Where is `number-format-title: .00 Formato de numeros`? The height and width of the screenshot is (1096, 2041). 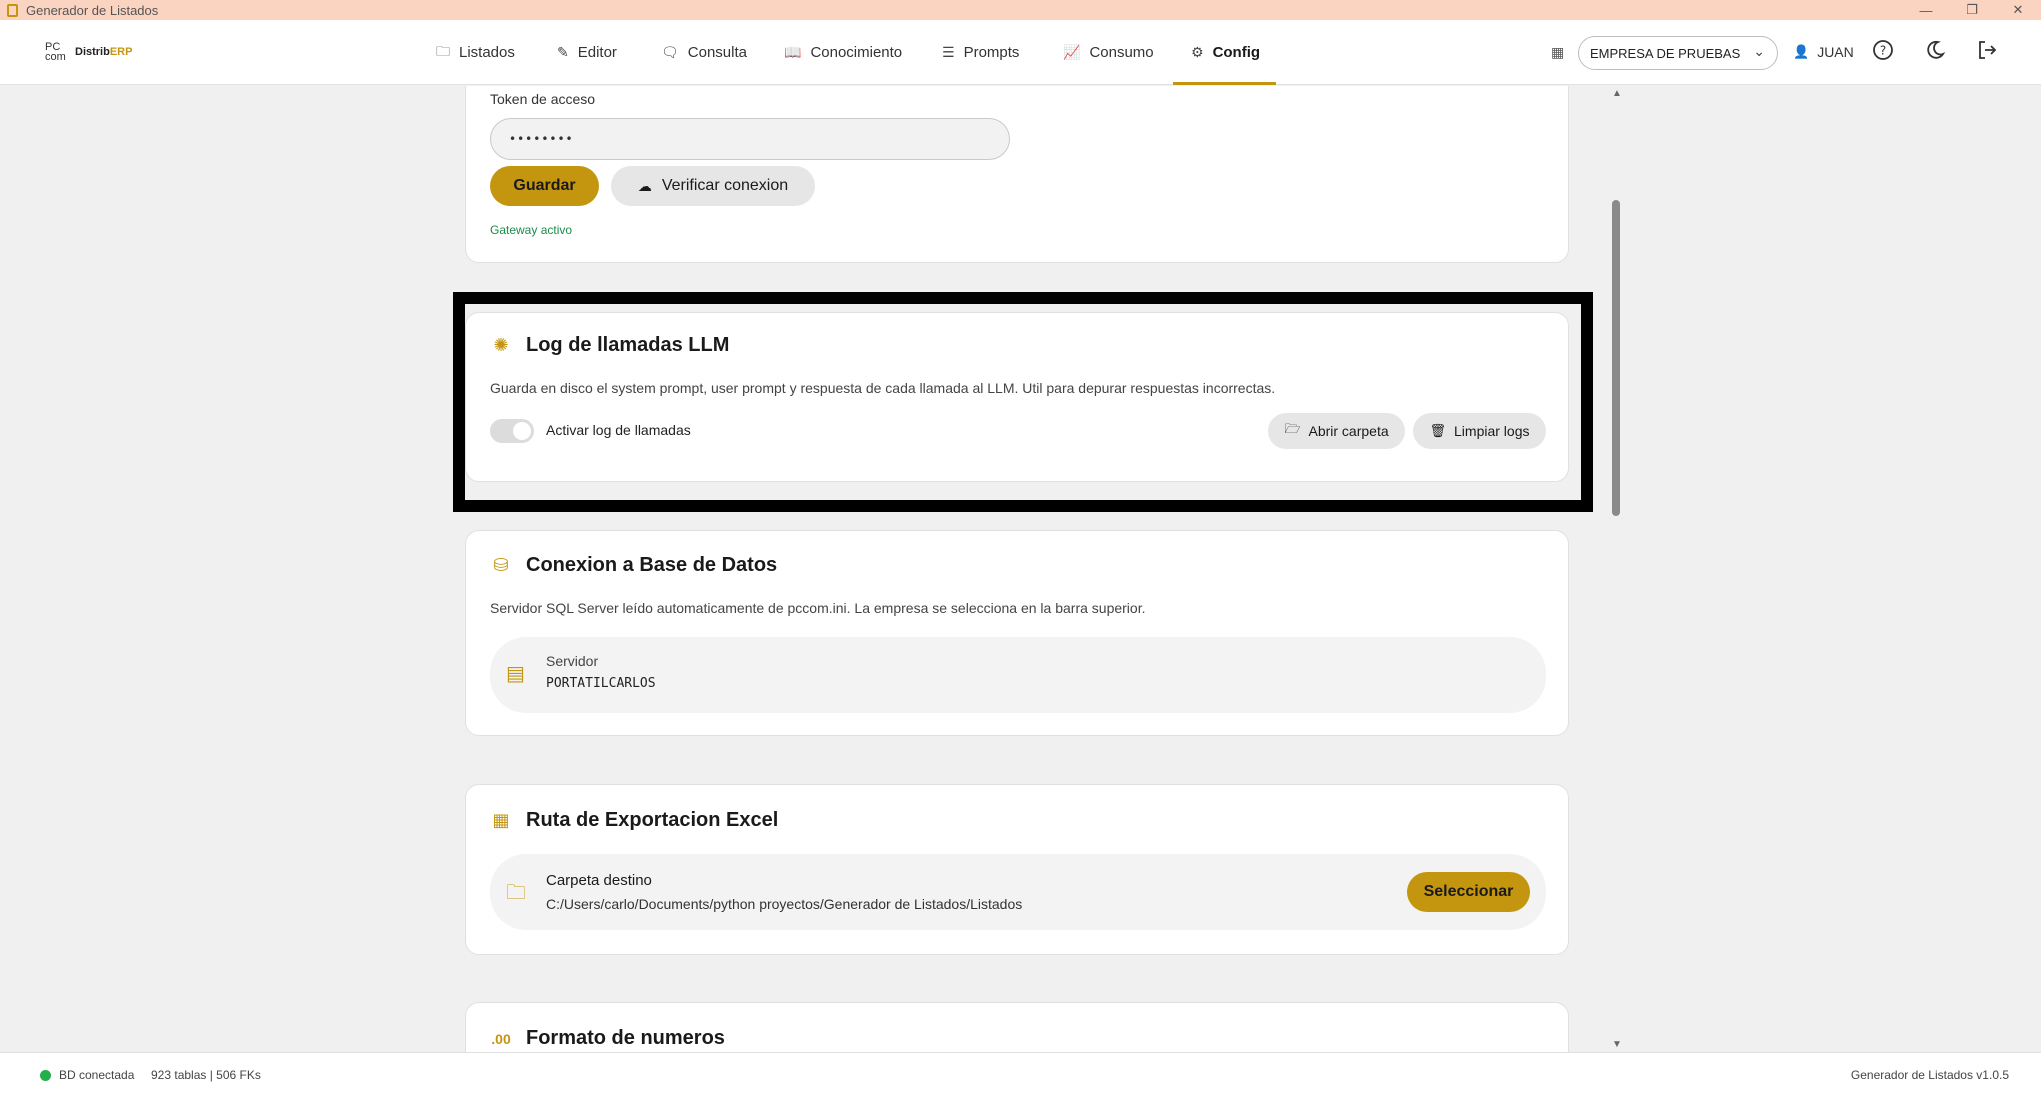 number-format-title: .00 Formato de numeros is located at coordinates (607, 1038).